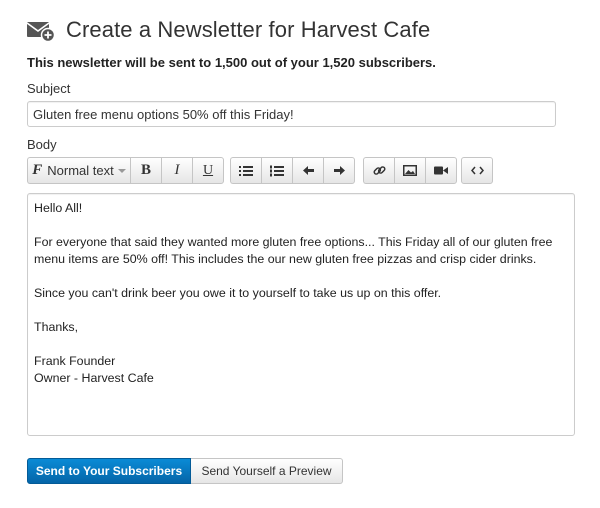 This screenshot has height=508, width=600. I want to click on video-camera-icon, so click(441, 170).